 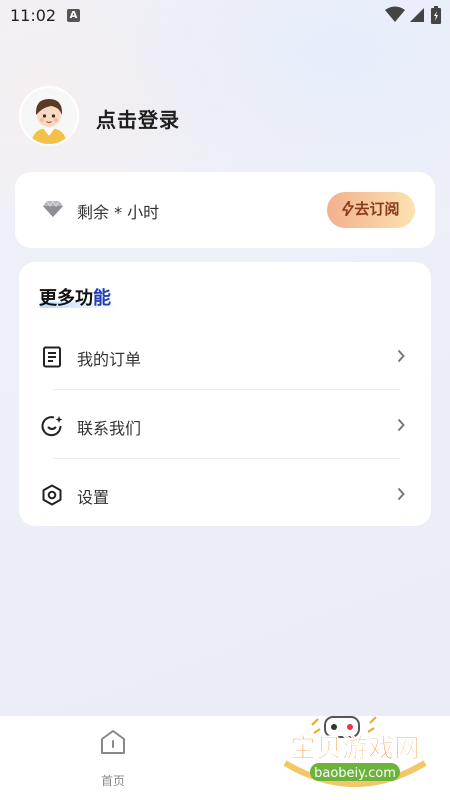 I want to click on battery-icon, so click(x=436, y=15).